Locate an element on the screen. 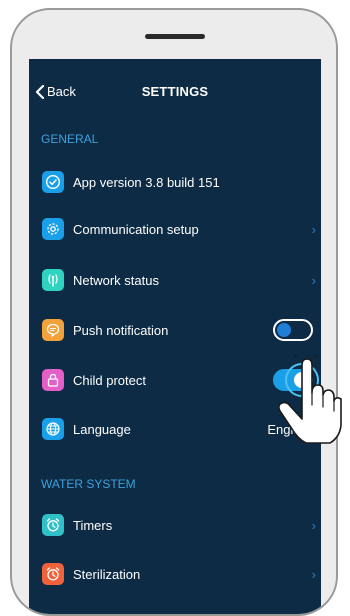 The image size is (350, 616). row-app-version: App version 3.8 build 151 is located at coordinates (175, 182).